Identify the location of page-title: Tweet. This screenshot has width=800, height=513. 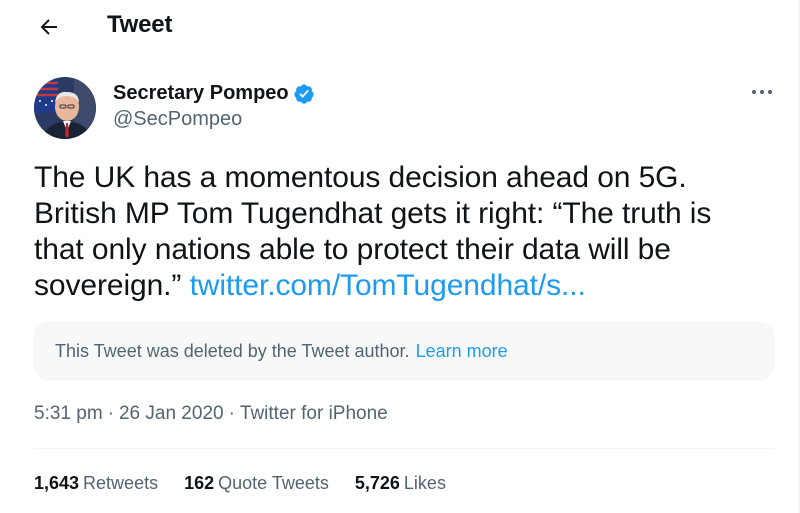
(140, 24).